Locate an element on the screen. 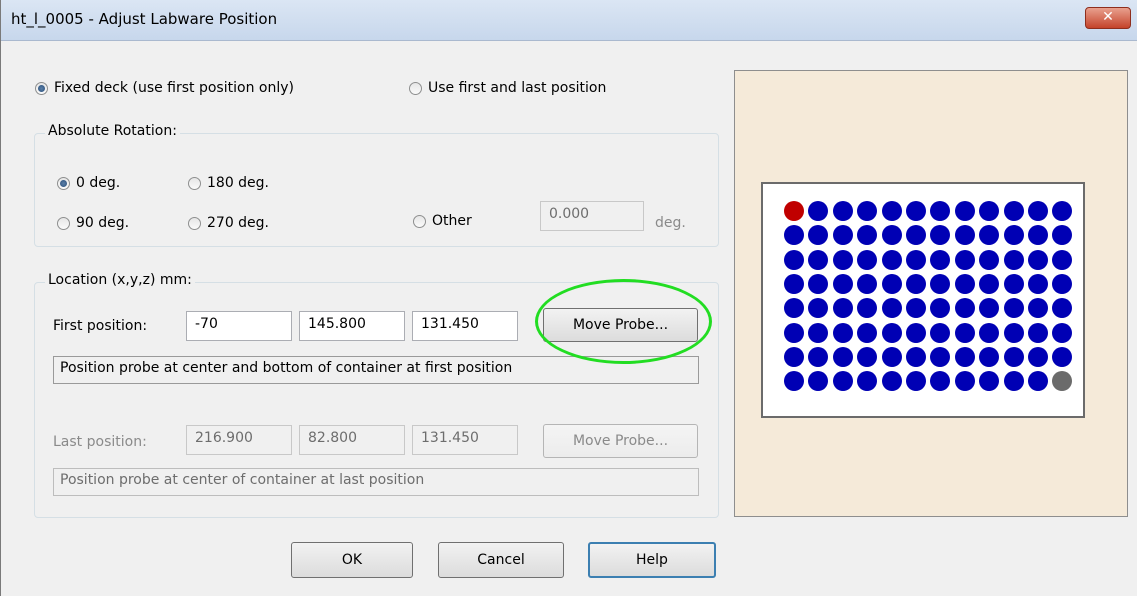 Image resolution: width=1137 pixels, height=596 pixels. rotation-270-label: 270 deg. is located at coordinates (238, 223).